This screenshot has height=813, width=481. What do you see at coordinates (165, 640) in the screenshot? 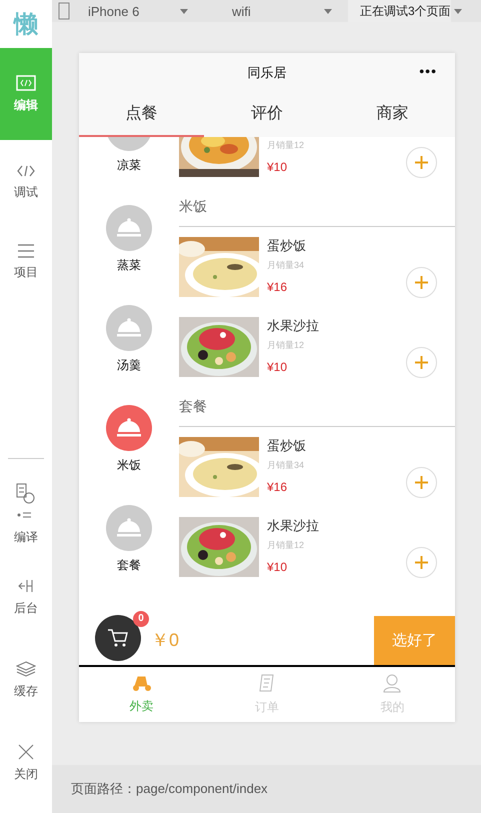
I see `cart-total: ￥0` at bounding box center [165, 640].